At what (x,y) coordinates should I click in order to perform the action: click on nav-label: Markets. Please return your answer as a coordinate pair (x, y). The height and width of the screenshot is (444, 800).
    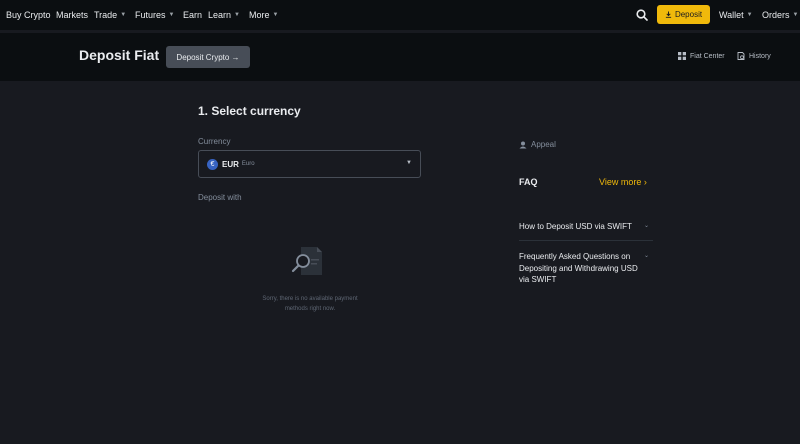
    Looking at the image, I should click on (72, 15).